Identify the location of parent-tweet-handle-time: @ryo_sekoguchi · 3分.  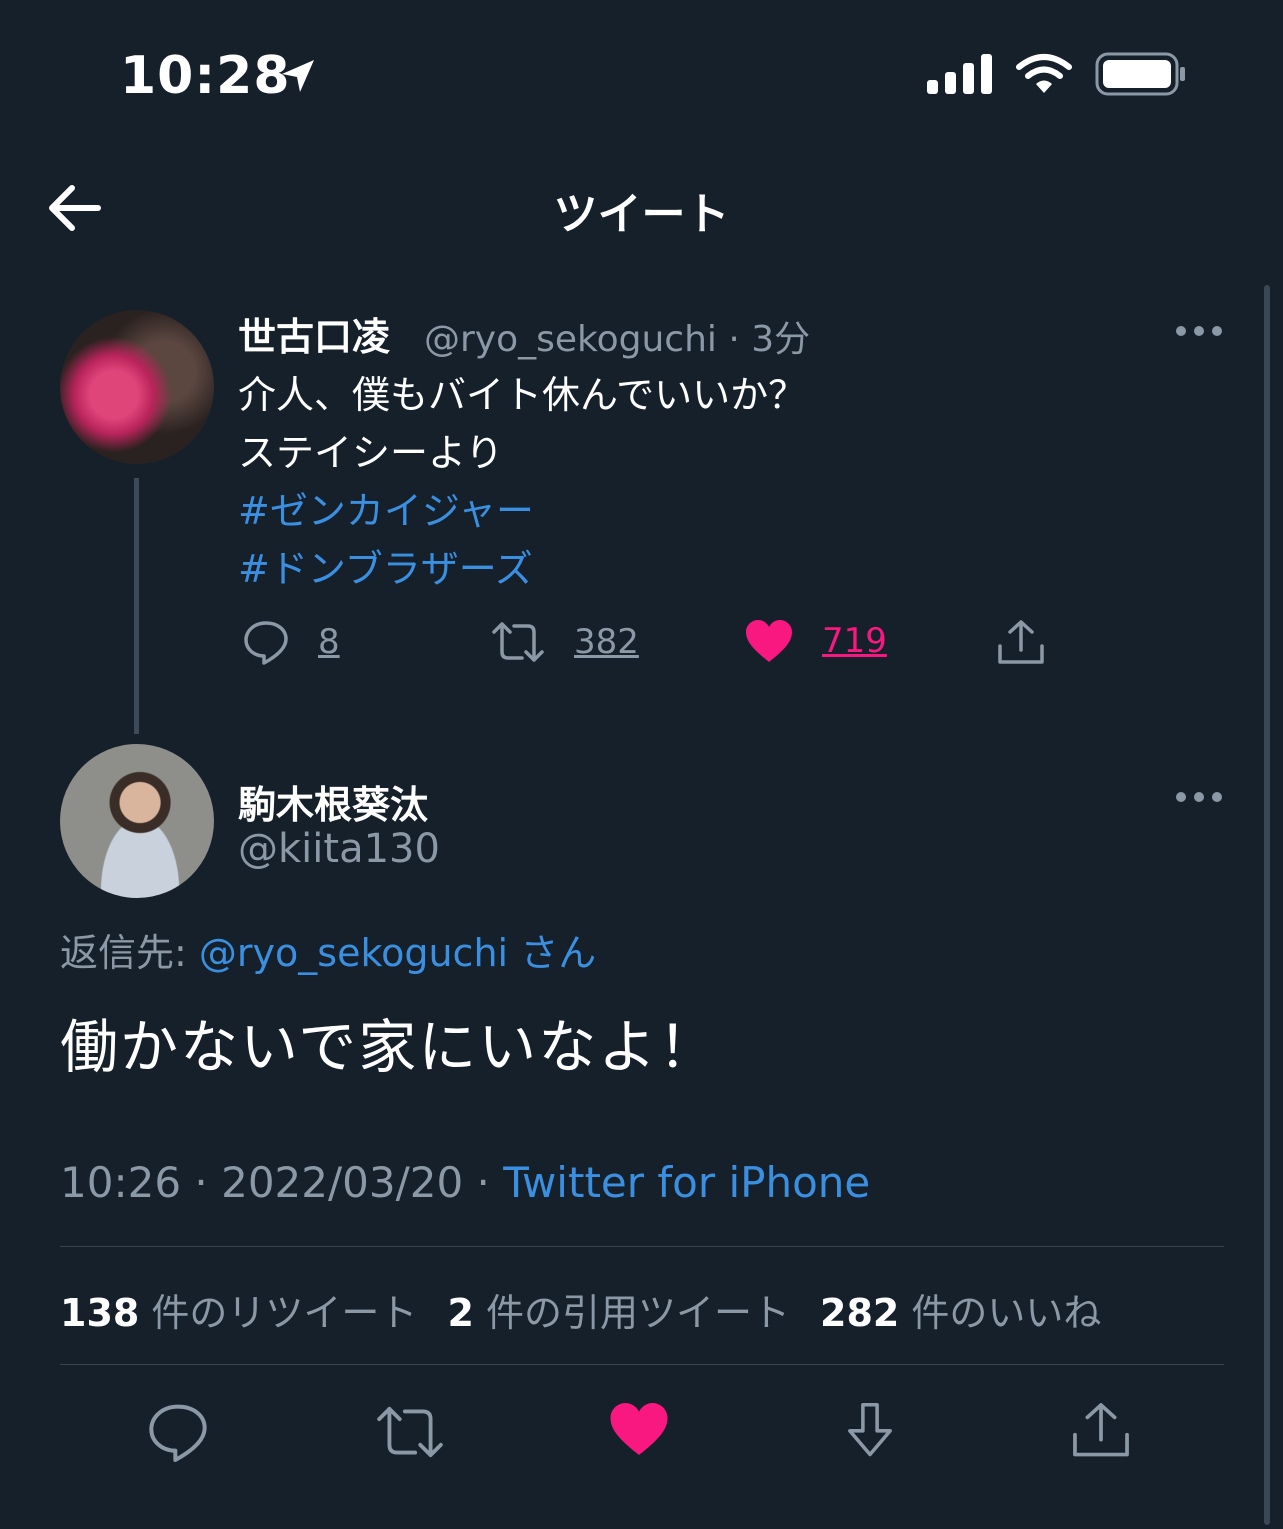
(617, 336).